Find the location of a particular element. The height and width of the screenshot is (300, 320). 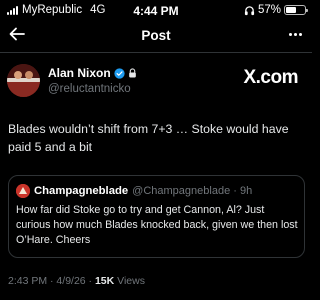

page-title: Post is located at coordinates (156, 35).